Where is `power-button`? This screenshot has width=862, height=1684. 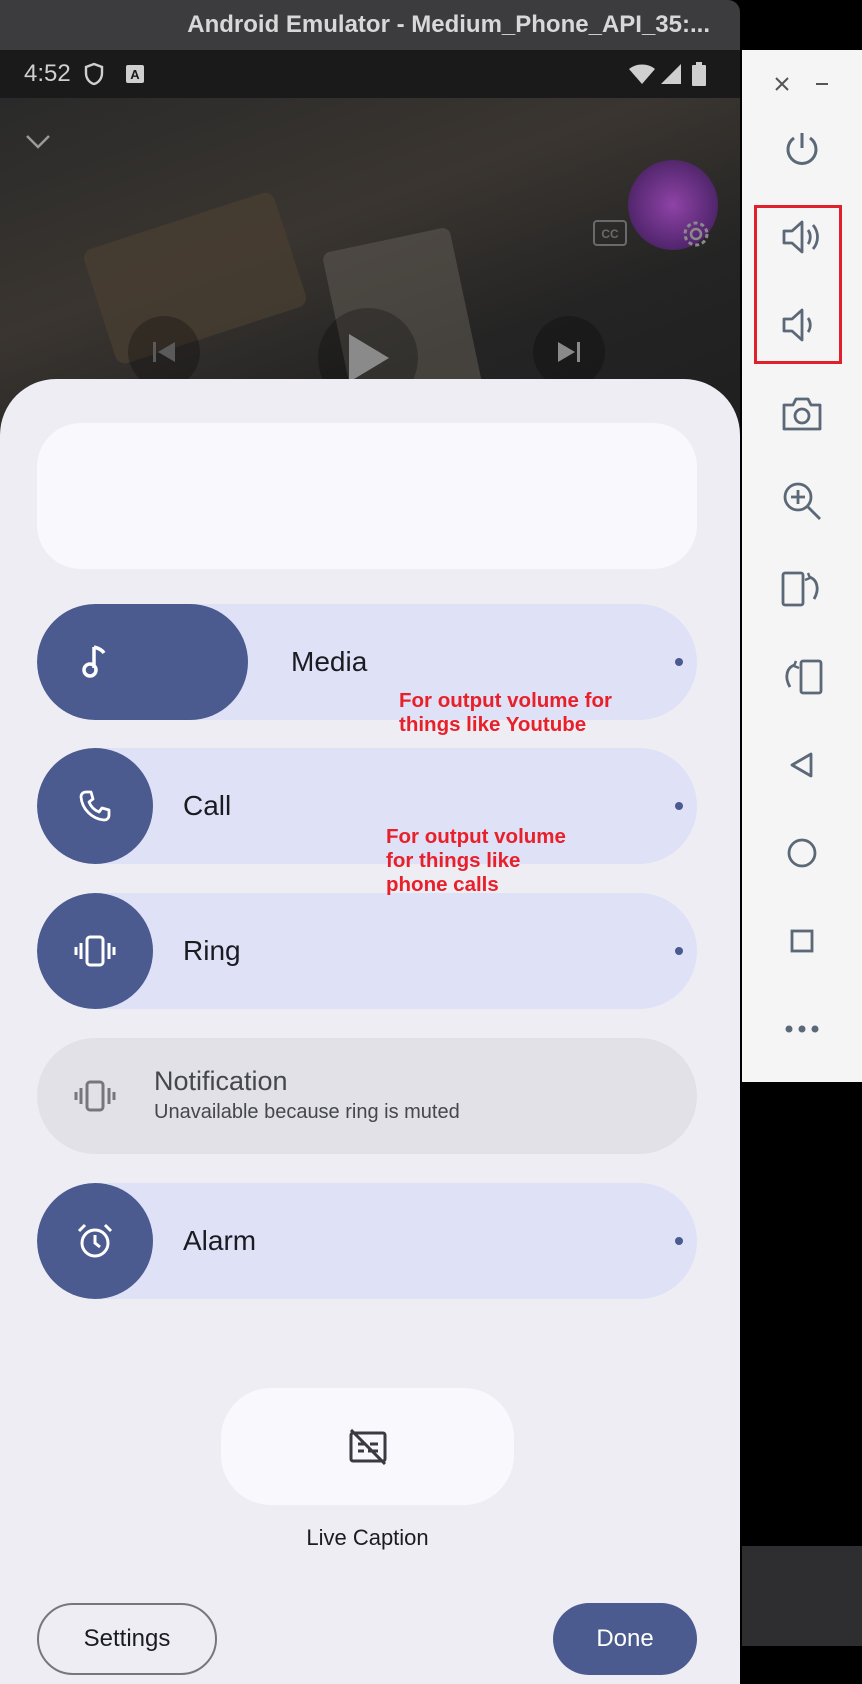
power-button is located at coordinates (802, 150).